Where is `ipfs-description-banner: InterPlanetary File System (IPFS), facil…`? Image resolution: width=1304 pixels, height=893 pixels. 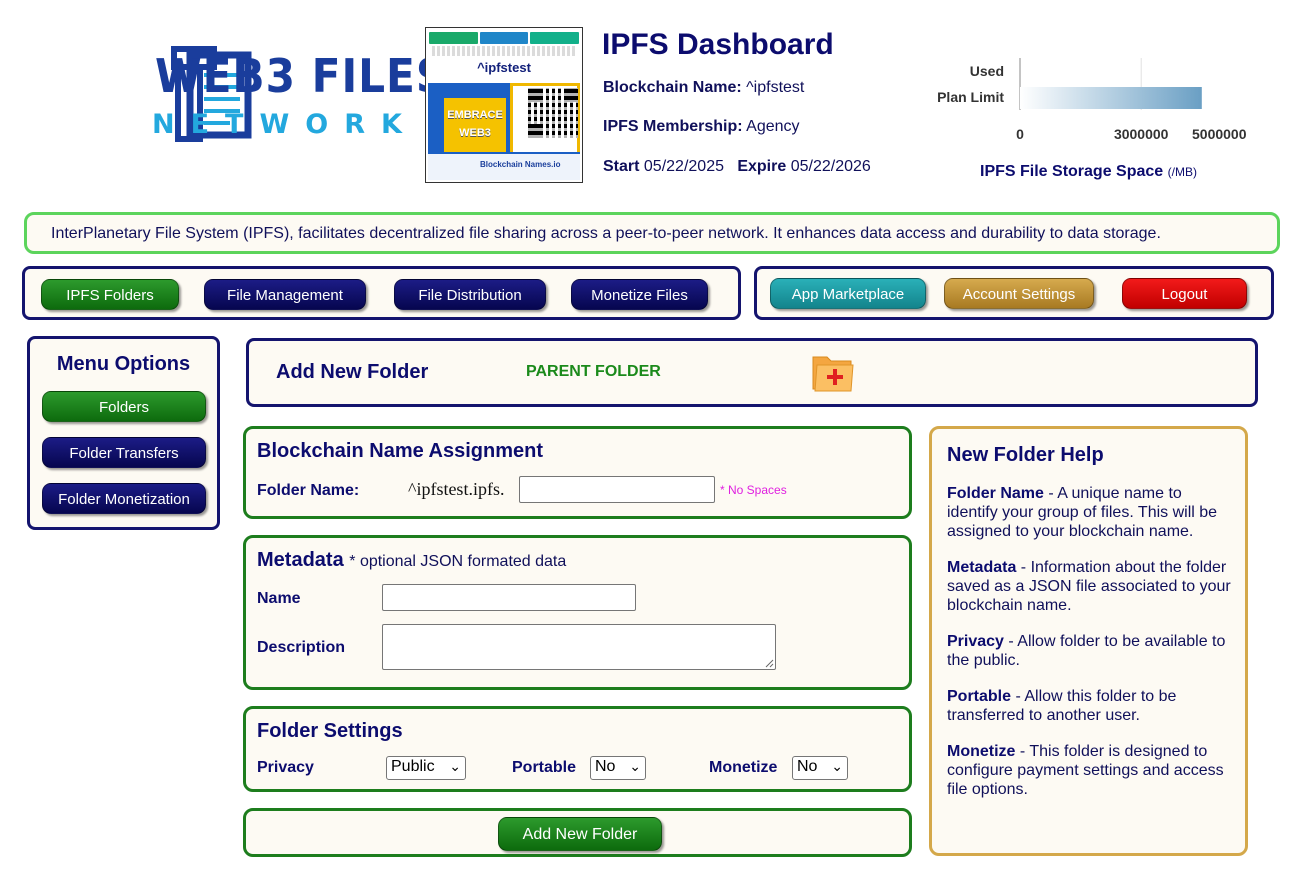 ipfs-description-banner: InterPlanetary File System (IPFS), facil… is located at coordinates (652, 233).